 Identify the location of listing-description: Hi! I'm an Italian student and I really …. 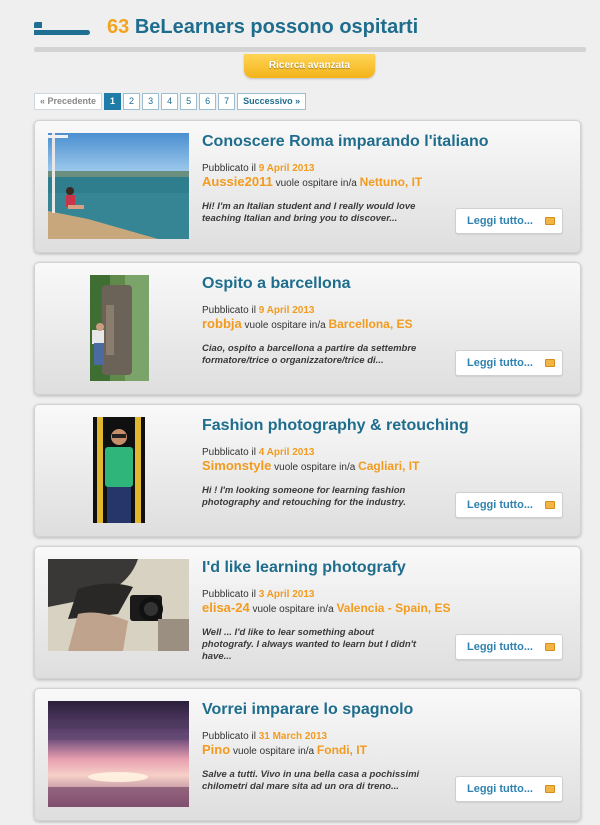
(309, 212).